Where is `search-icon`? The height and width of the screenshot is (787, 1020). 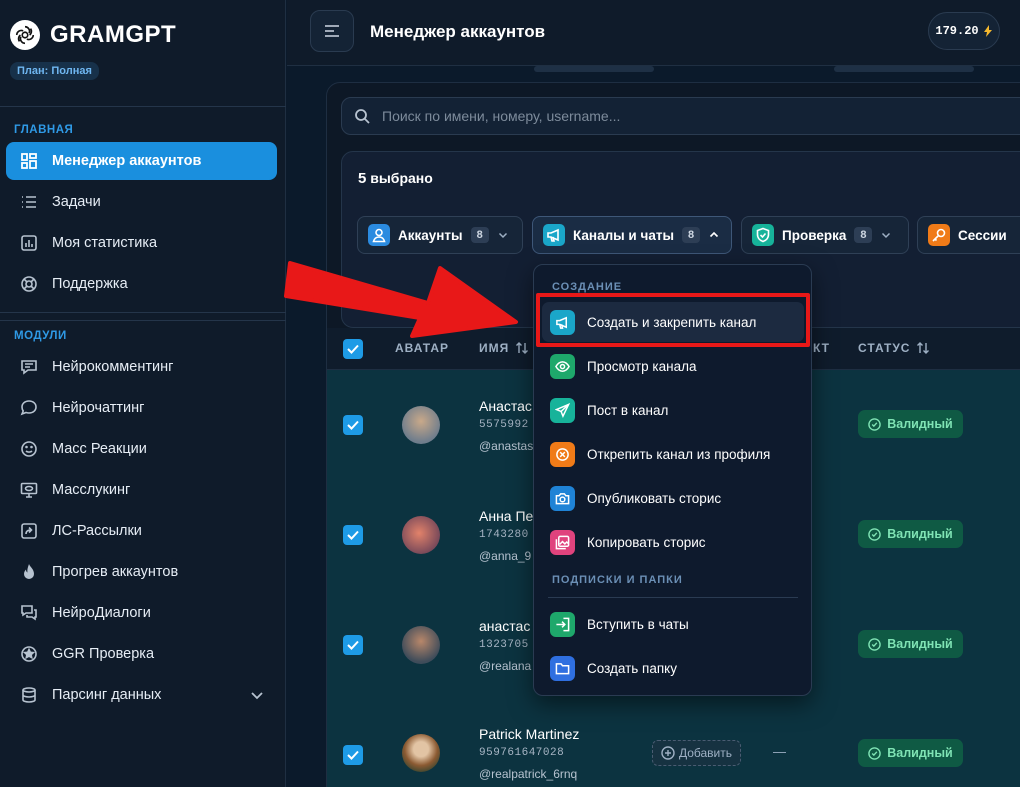 search-icon is located at coordinates (362, 116).